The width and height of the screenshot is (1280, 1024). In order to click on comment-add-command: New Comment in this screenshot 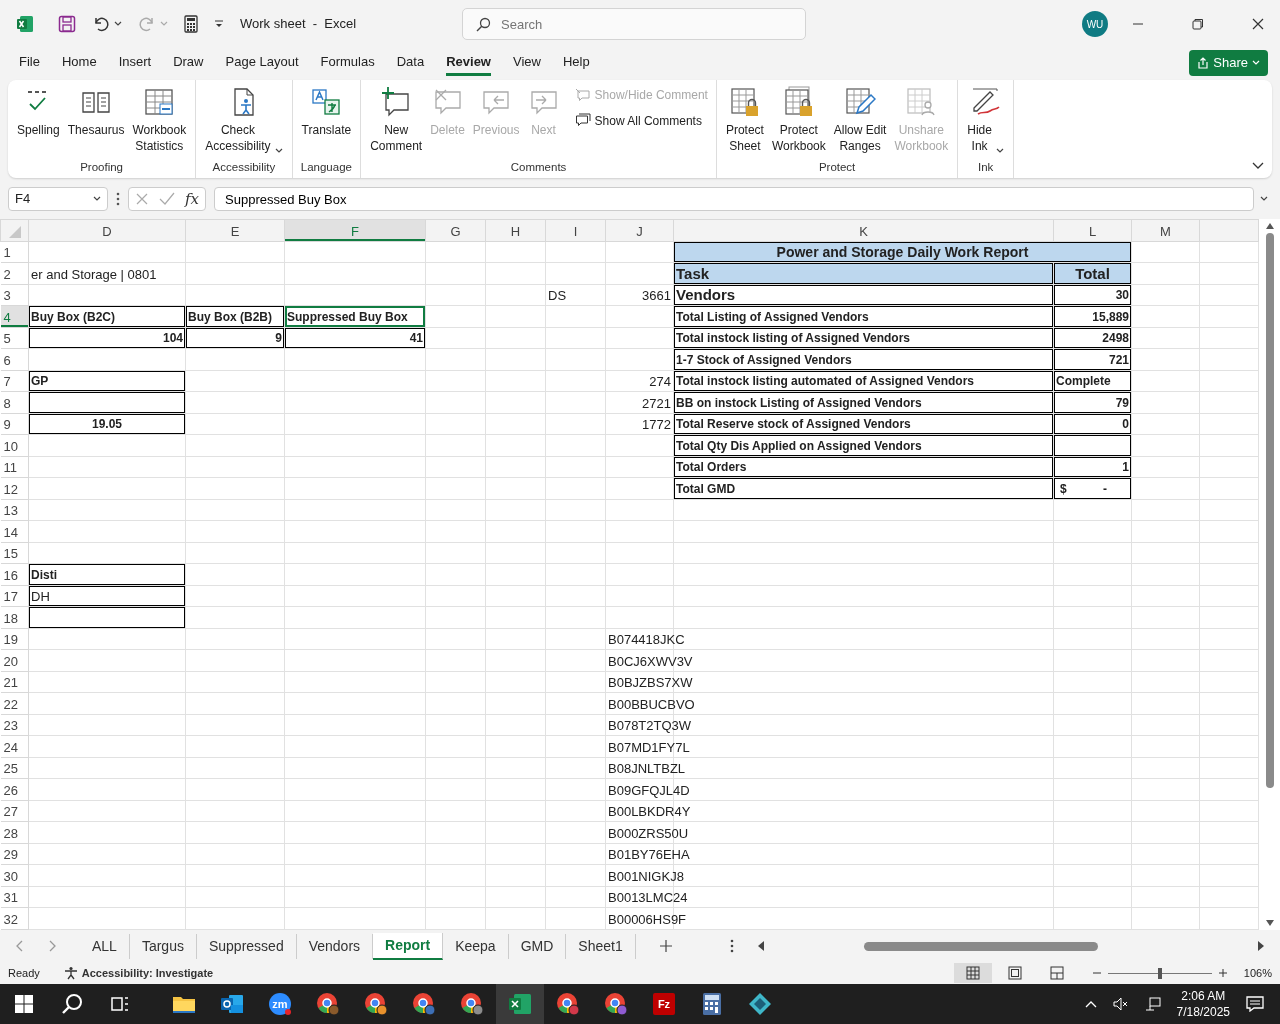, I will do `click(396, 120)`.